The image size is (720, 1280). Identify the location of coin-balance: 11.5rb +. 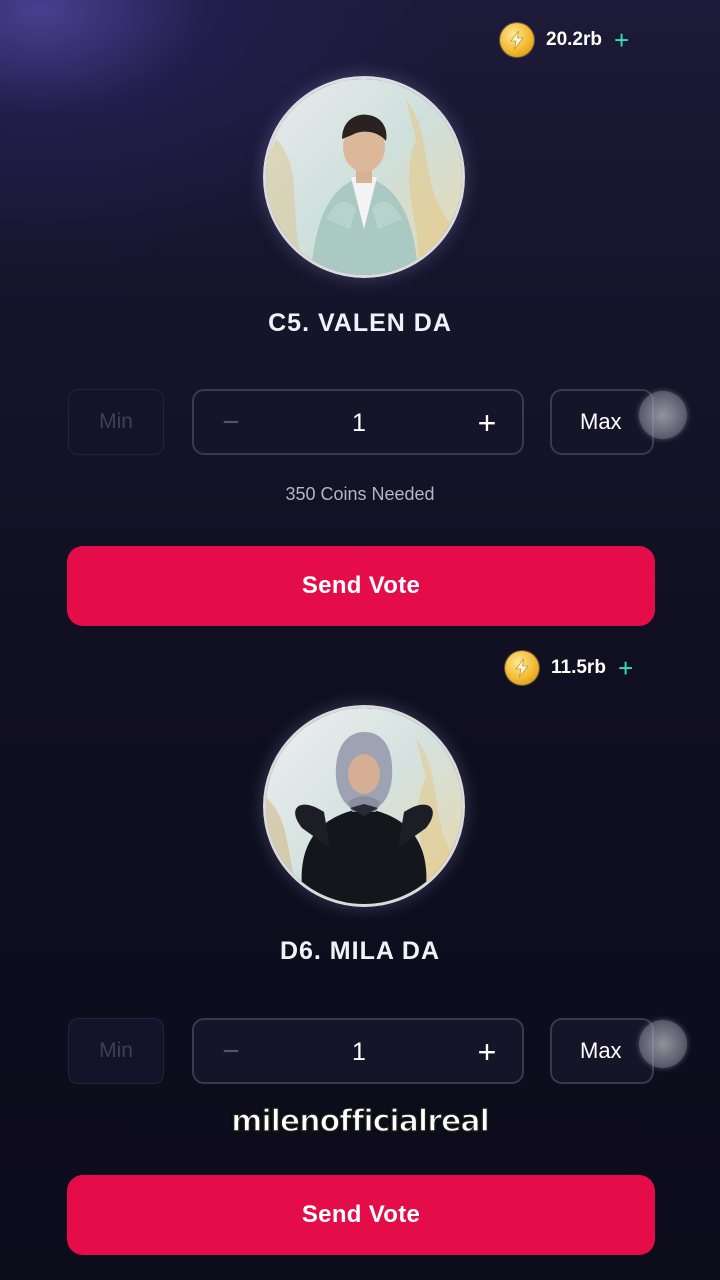
(569, 668).